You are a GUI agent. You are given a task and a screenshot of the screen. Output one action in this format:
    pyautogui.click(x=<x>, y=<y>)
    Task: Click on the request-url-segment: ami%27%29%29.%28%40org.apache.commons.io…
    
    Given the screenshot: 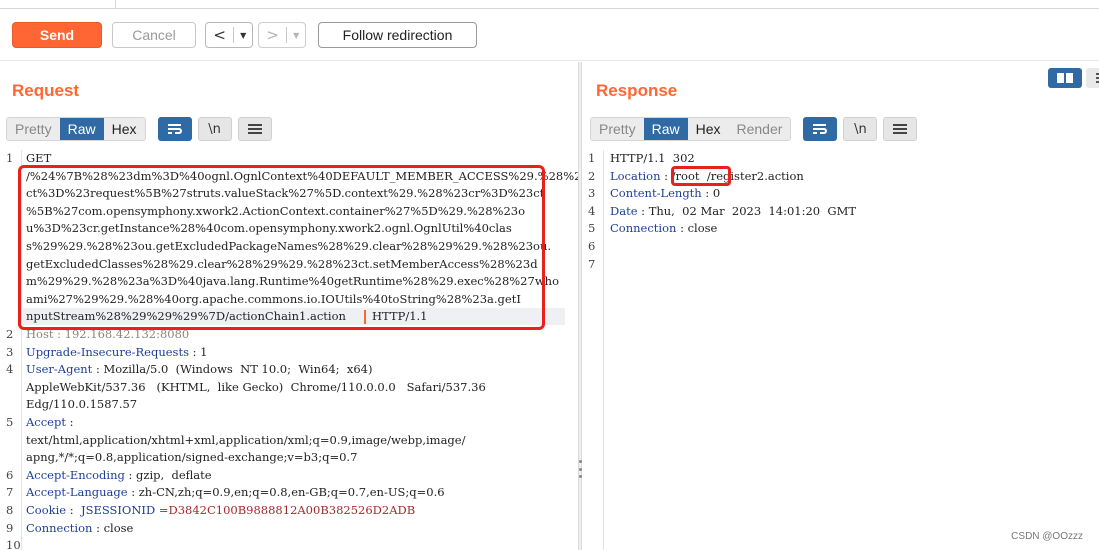 What is the action you would take?
    pyautogui.click(x=273, y=298)
    